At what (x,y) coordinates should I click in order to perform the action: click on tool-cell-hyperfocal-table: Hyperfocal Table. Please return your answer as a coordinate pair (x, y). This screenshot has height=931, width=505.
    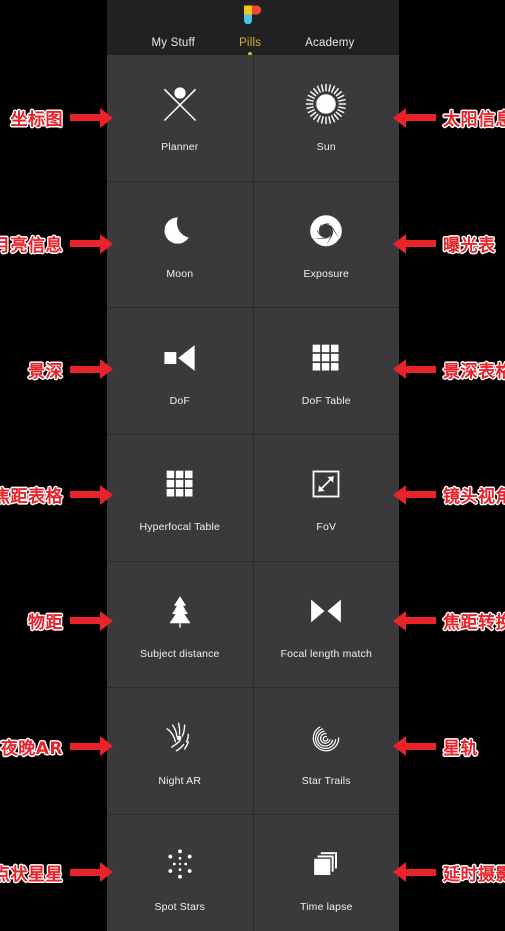
    Looking at the image, I should click on (180, 498).